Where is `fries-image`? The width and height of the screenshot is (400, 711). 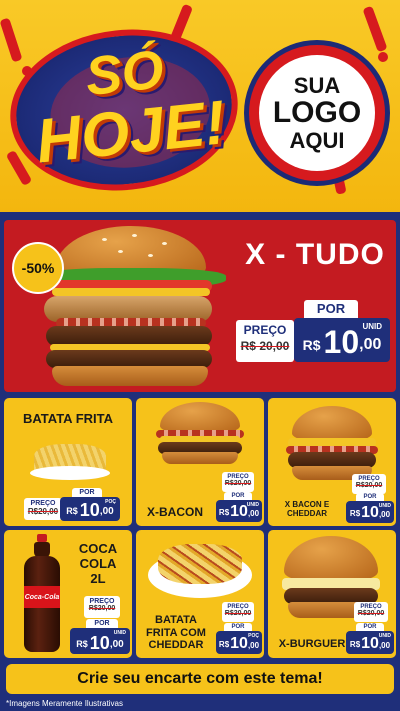 fries-image is located at coordinates (70, 459).